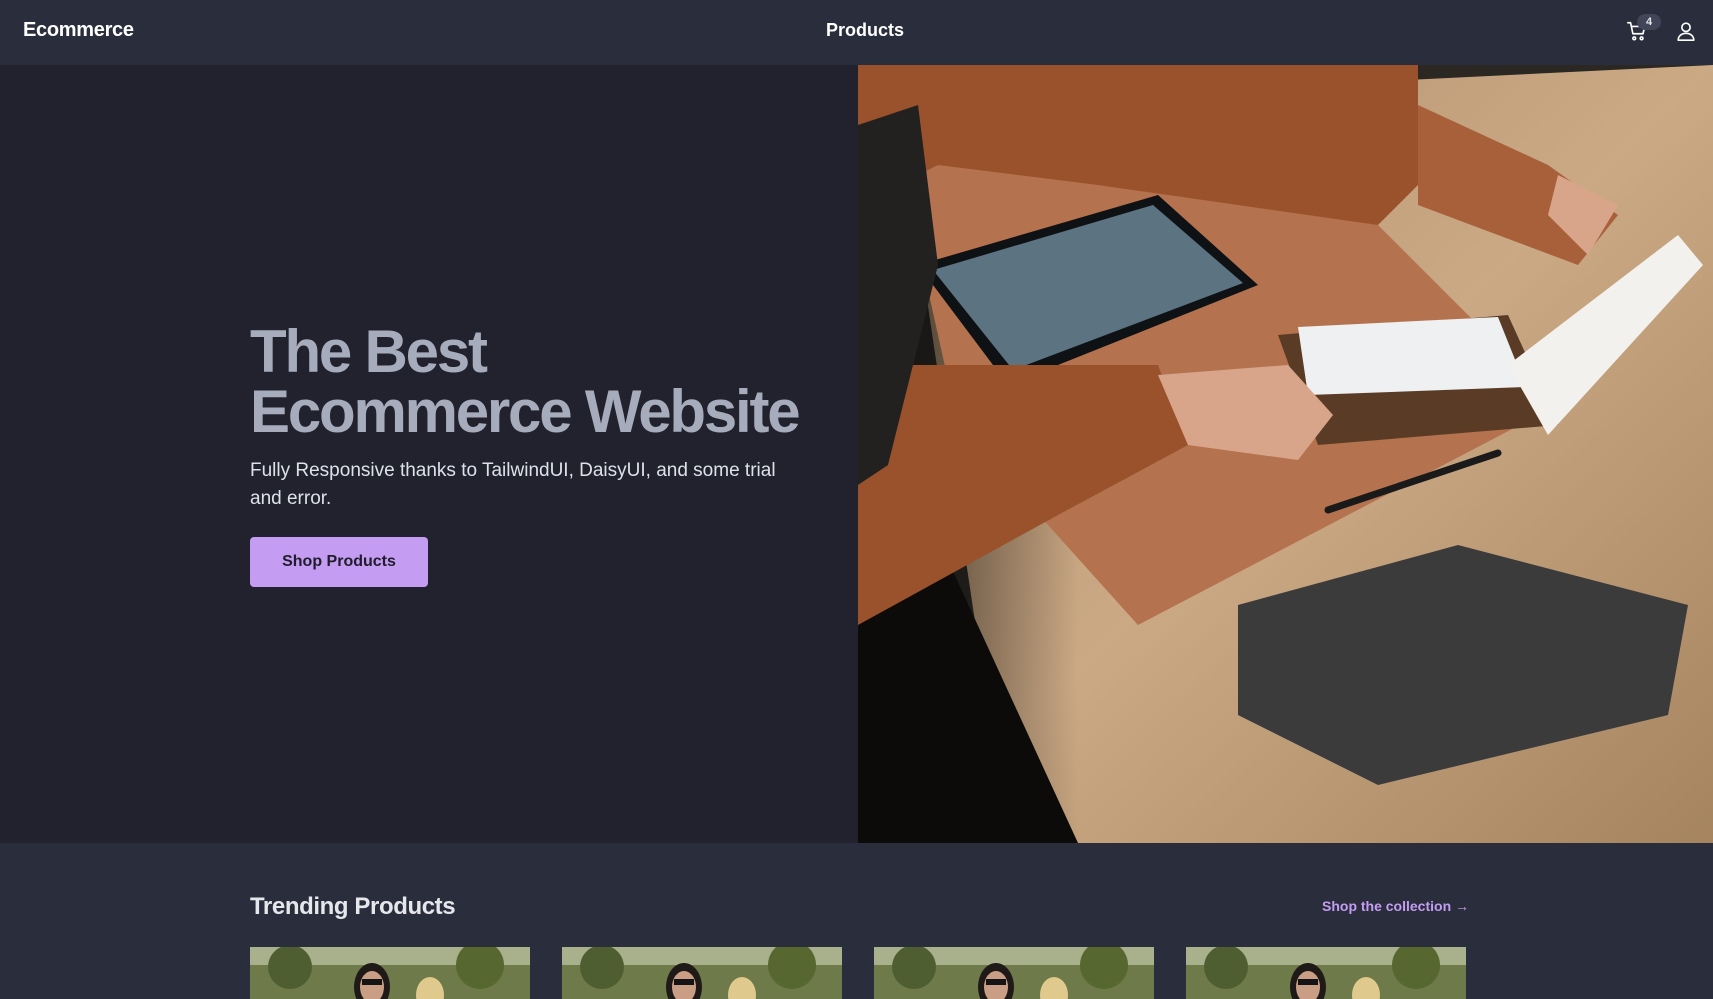 Image resolution: width=1713 pixels, height=999 pixels. I want to click on hero-title-line-2: Ecommerce Website, so click(525, 411).